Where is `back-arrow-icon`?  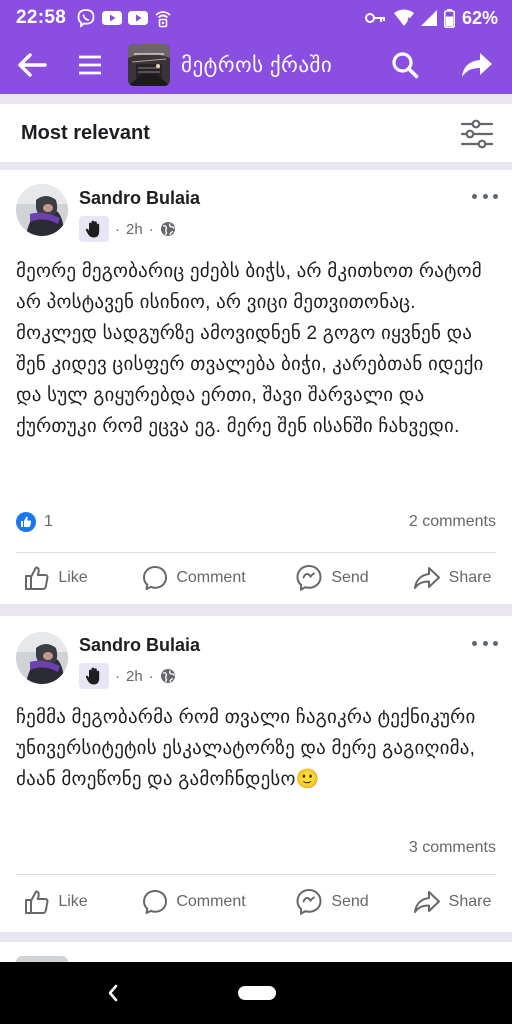 back-arrow-icon is located at coordinates (32, 65).